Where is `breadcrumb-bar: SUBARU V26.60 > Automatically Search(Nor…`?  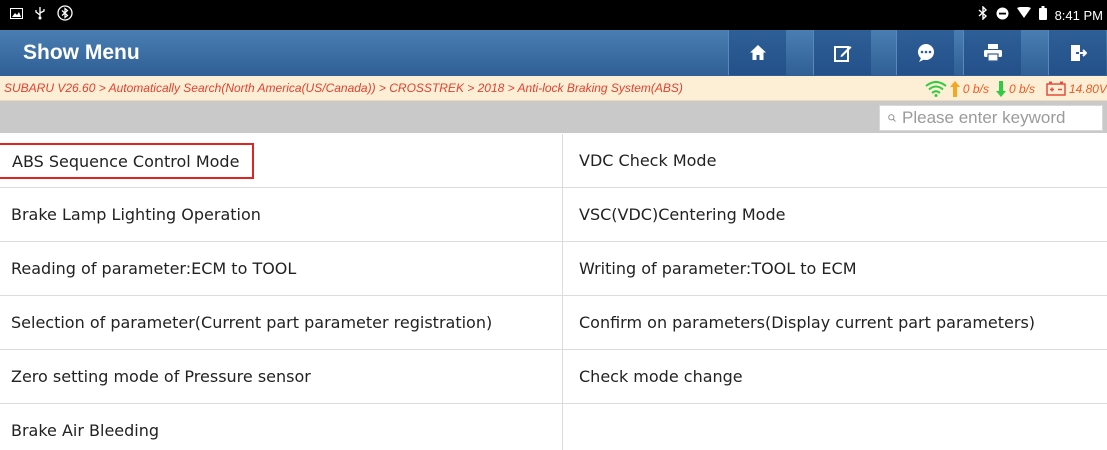
breadcrumb-bar: SUBARU V26.60 > Automatically Search(Nor… is located at coordinates (553, 88).